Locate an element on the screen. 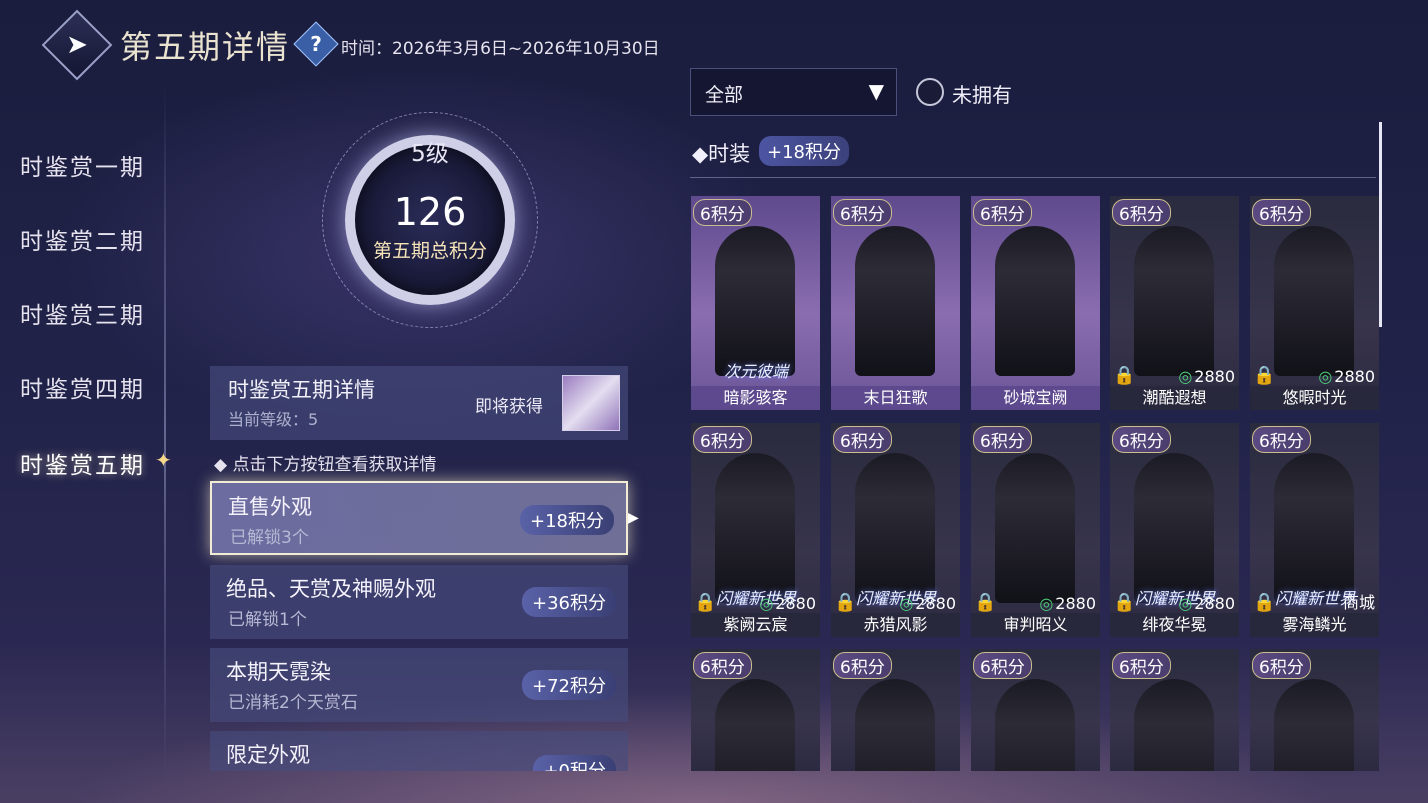 The width and height of the screenshot is (1428, 803). category-premium: 绝品、天赏及神赐外观 已解锁1个 +36积分 is located at coordinates (419, 602).